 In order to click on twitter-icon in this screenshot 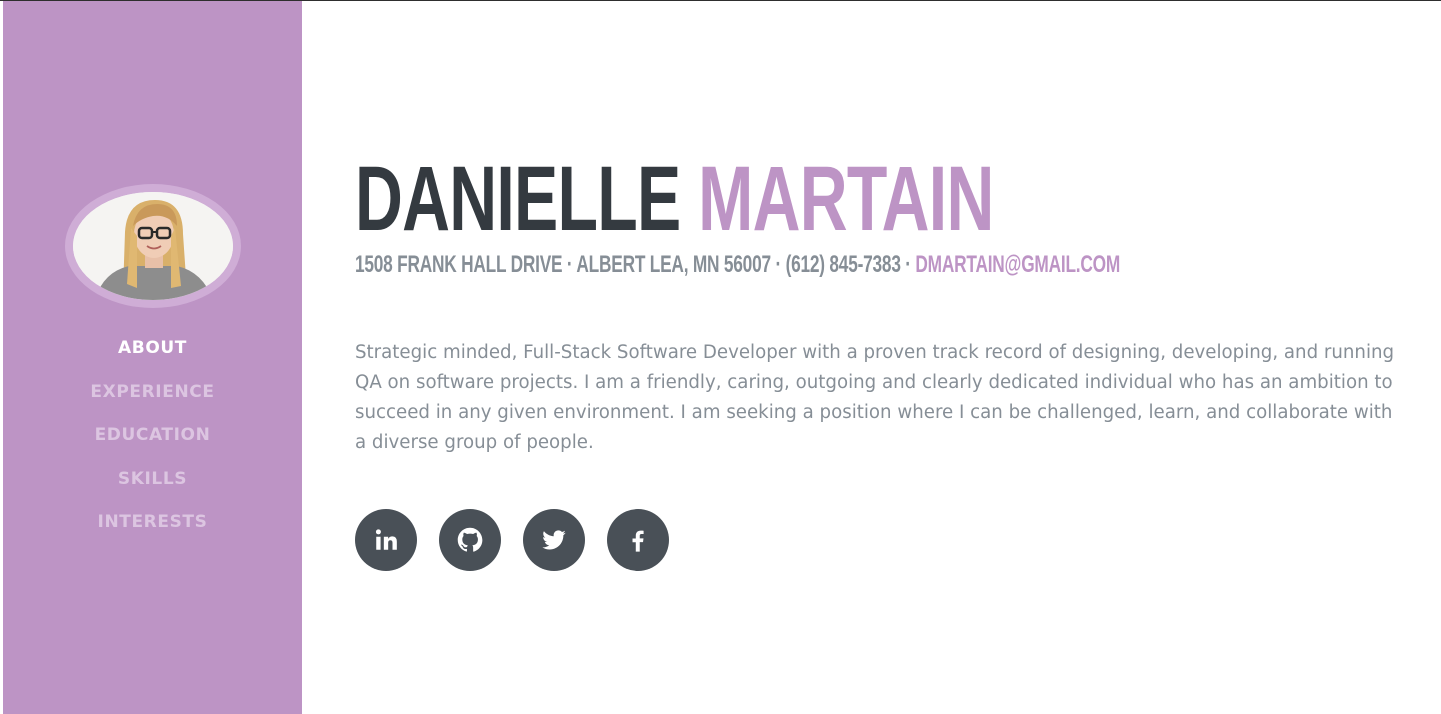, I will do `click(554, 540)`.